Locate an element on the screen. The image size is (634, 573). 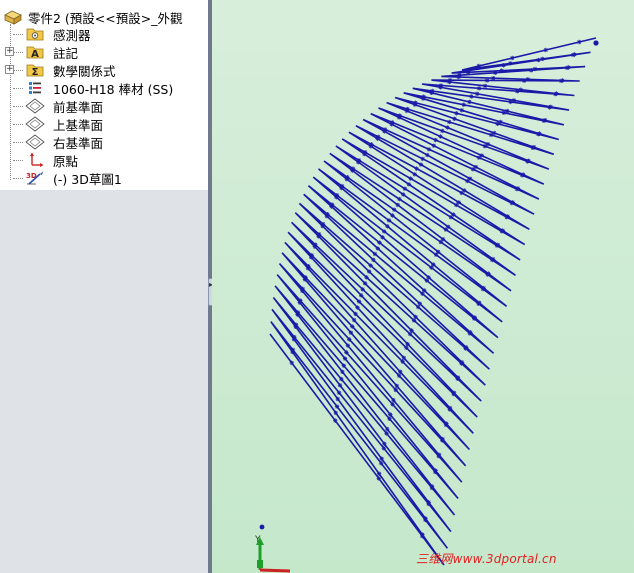
tree-root-part: 零件2 (預設<<預設>_外觀 is located at coordinates (104, 17).